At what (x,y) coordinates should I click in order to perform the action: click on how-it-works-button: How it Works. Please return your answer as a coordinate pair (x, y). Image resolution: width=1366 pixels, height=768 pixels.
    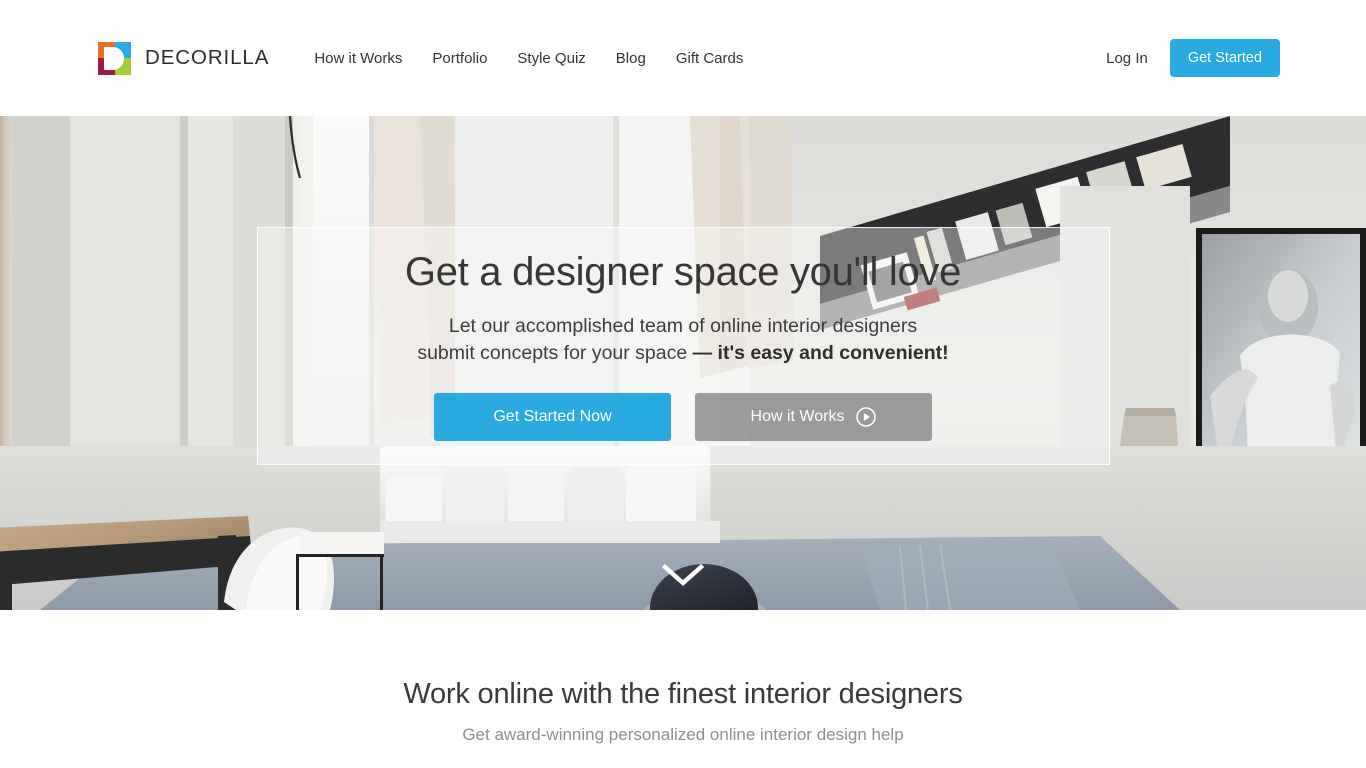
    Looking at the image, I should click on (813, 417).